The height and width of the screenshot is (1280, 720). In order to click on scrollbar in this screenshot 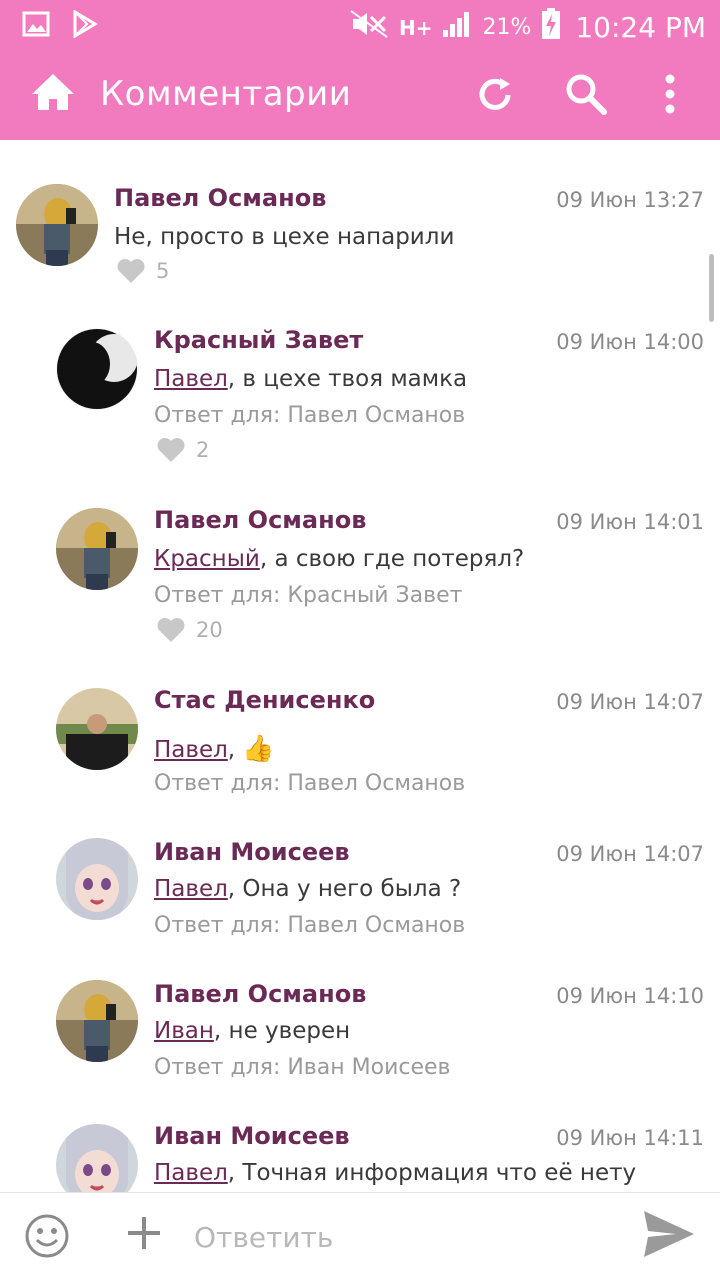, I will do `click(711, 288)`.